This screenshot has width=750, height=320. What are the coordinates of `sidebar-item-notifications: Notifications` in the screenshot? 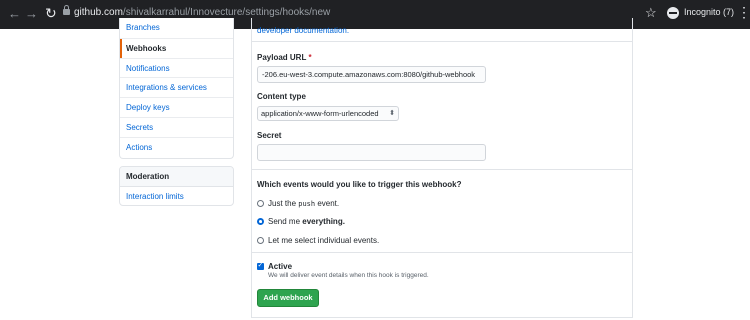 It's located at (176, 67).